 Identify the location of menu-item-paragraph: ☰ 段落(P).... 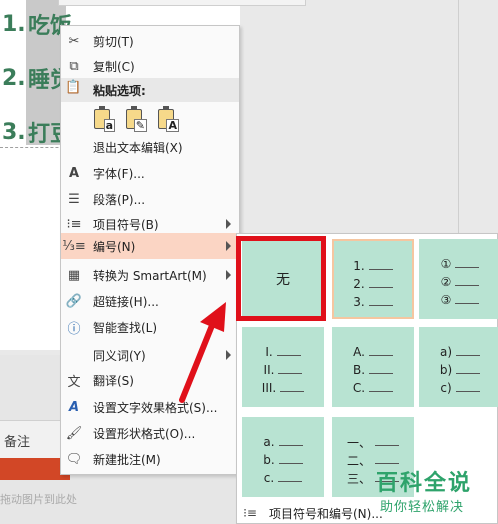
(150, 199).